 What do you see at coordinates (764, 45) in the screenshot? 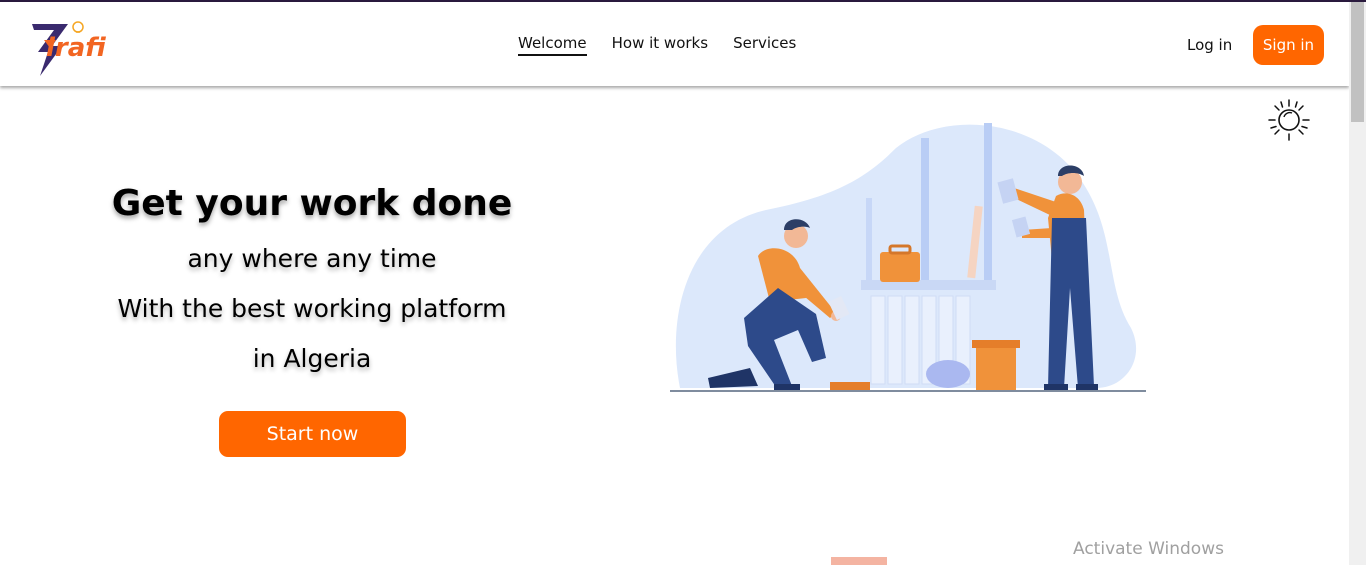
I see `nav-services: Services` at bounding box center [764, 45].